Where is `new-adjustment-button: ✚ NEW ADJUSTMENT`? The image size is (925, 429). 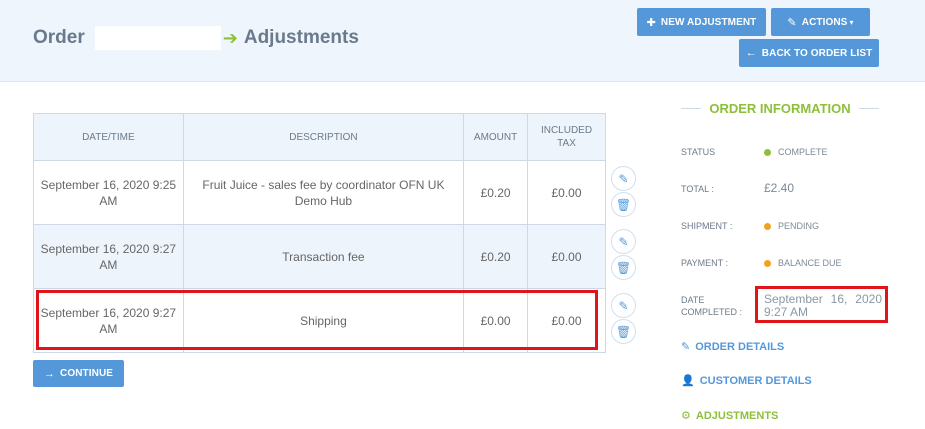 new-adjustment-button: ✚ NEW ADJUSTMENT is located at coordinates (701, 22).